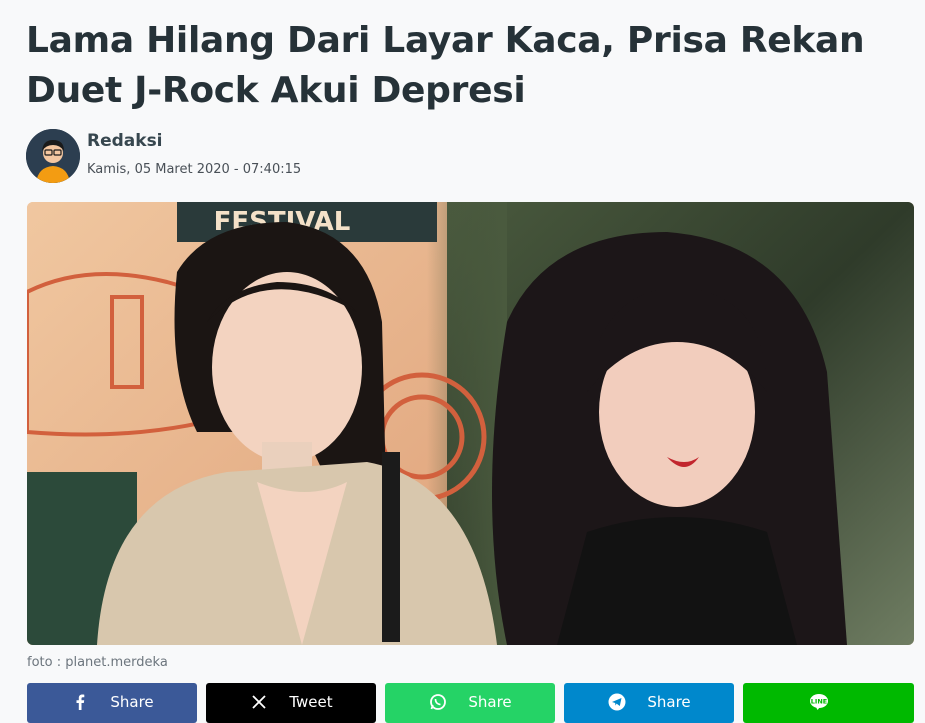  I want to click on telegram-share-label: Share, so click(669, 701).